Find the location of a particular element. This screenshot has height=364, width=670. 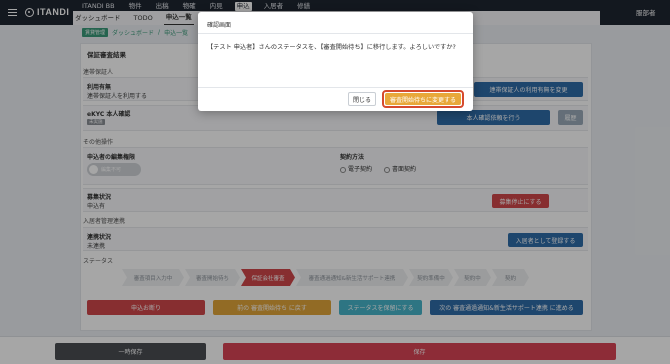

dialog-confirm-button: 審査開始待ちに変更する is located at coordinates (423, 99).